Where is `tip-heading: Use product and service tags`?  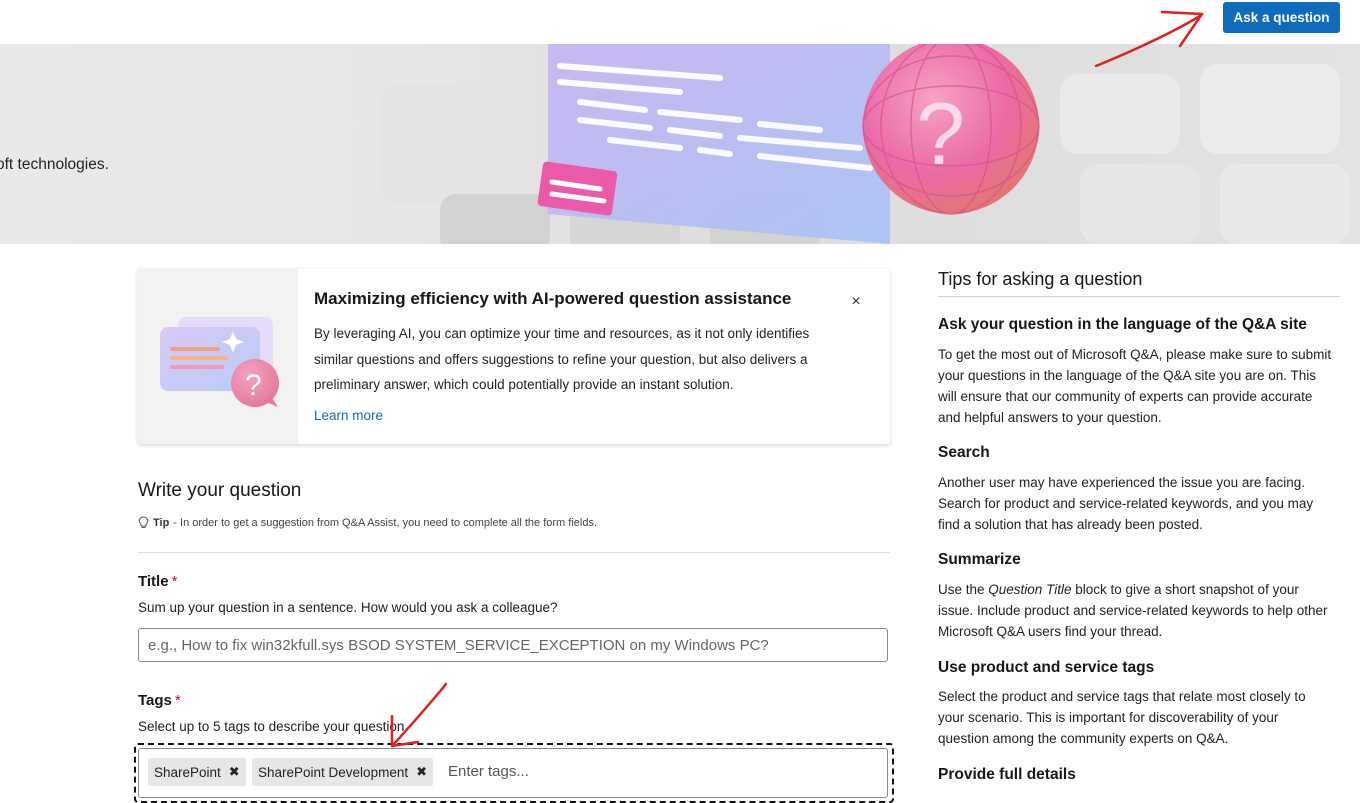 tip-heading: Use product and service tags is located at coordinates (1046, 667).